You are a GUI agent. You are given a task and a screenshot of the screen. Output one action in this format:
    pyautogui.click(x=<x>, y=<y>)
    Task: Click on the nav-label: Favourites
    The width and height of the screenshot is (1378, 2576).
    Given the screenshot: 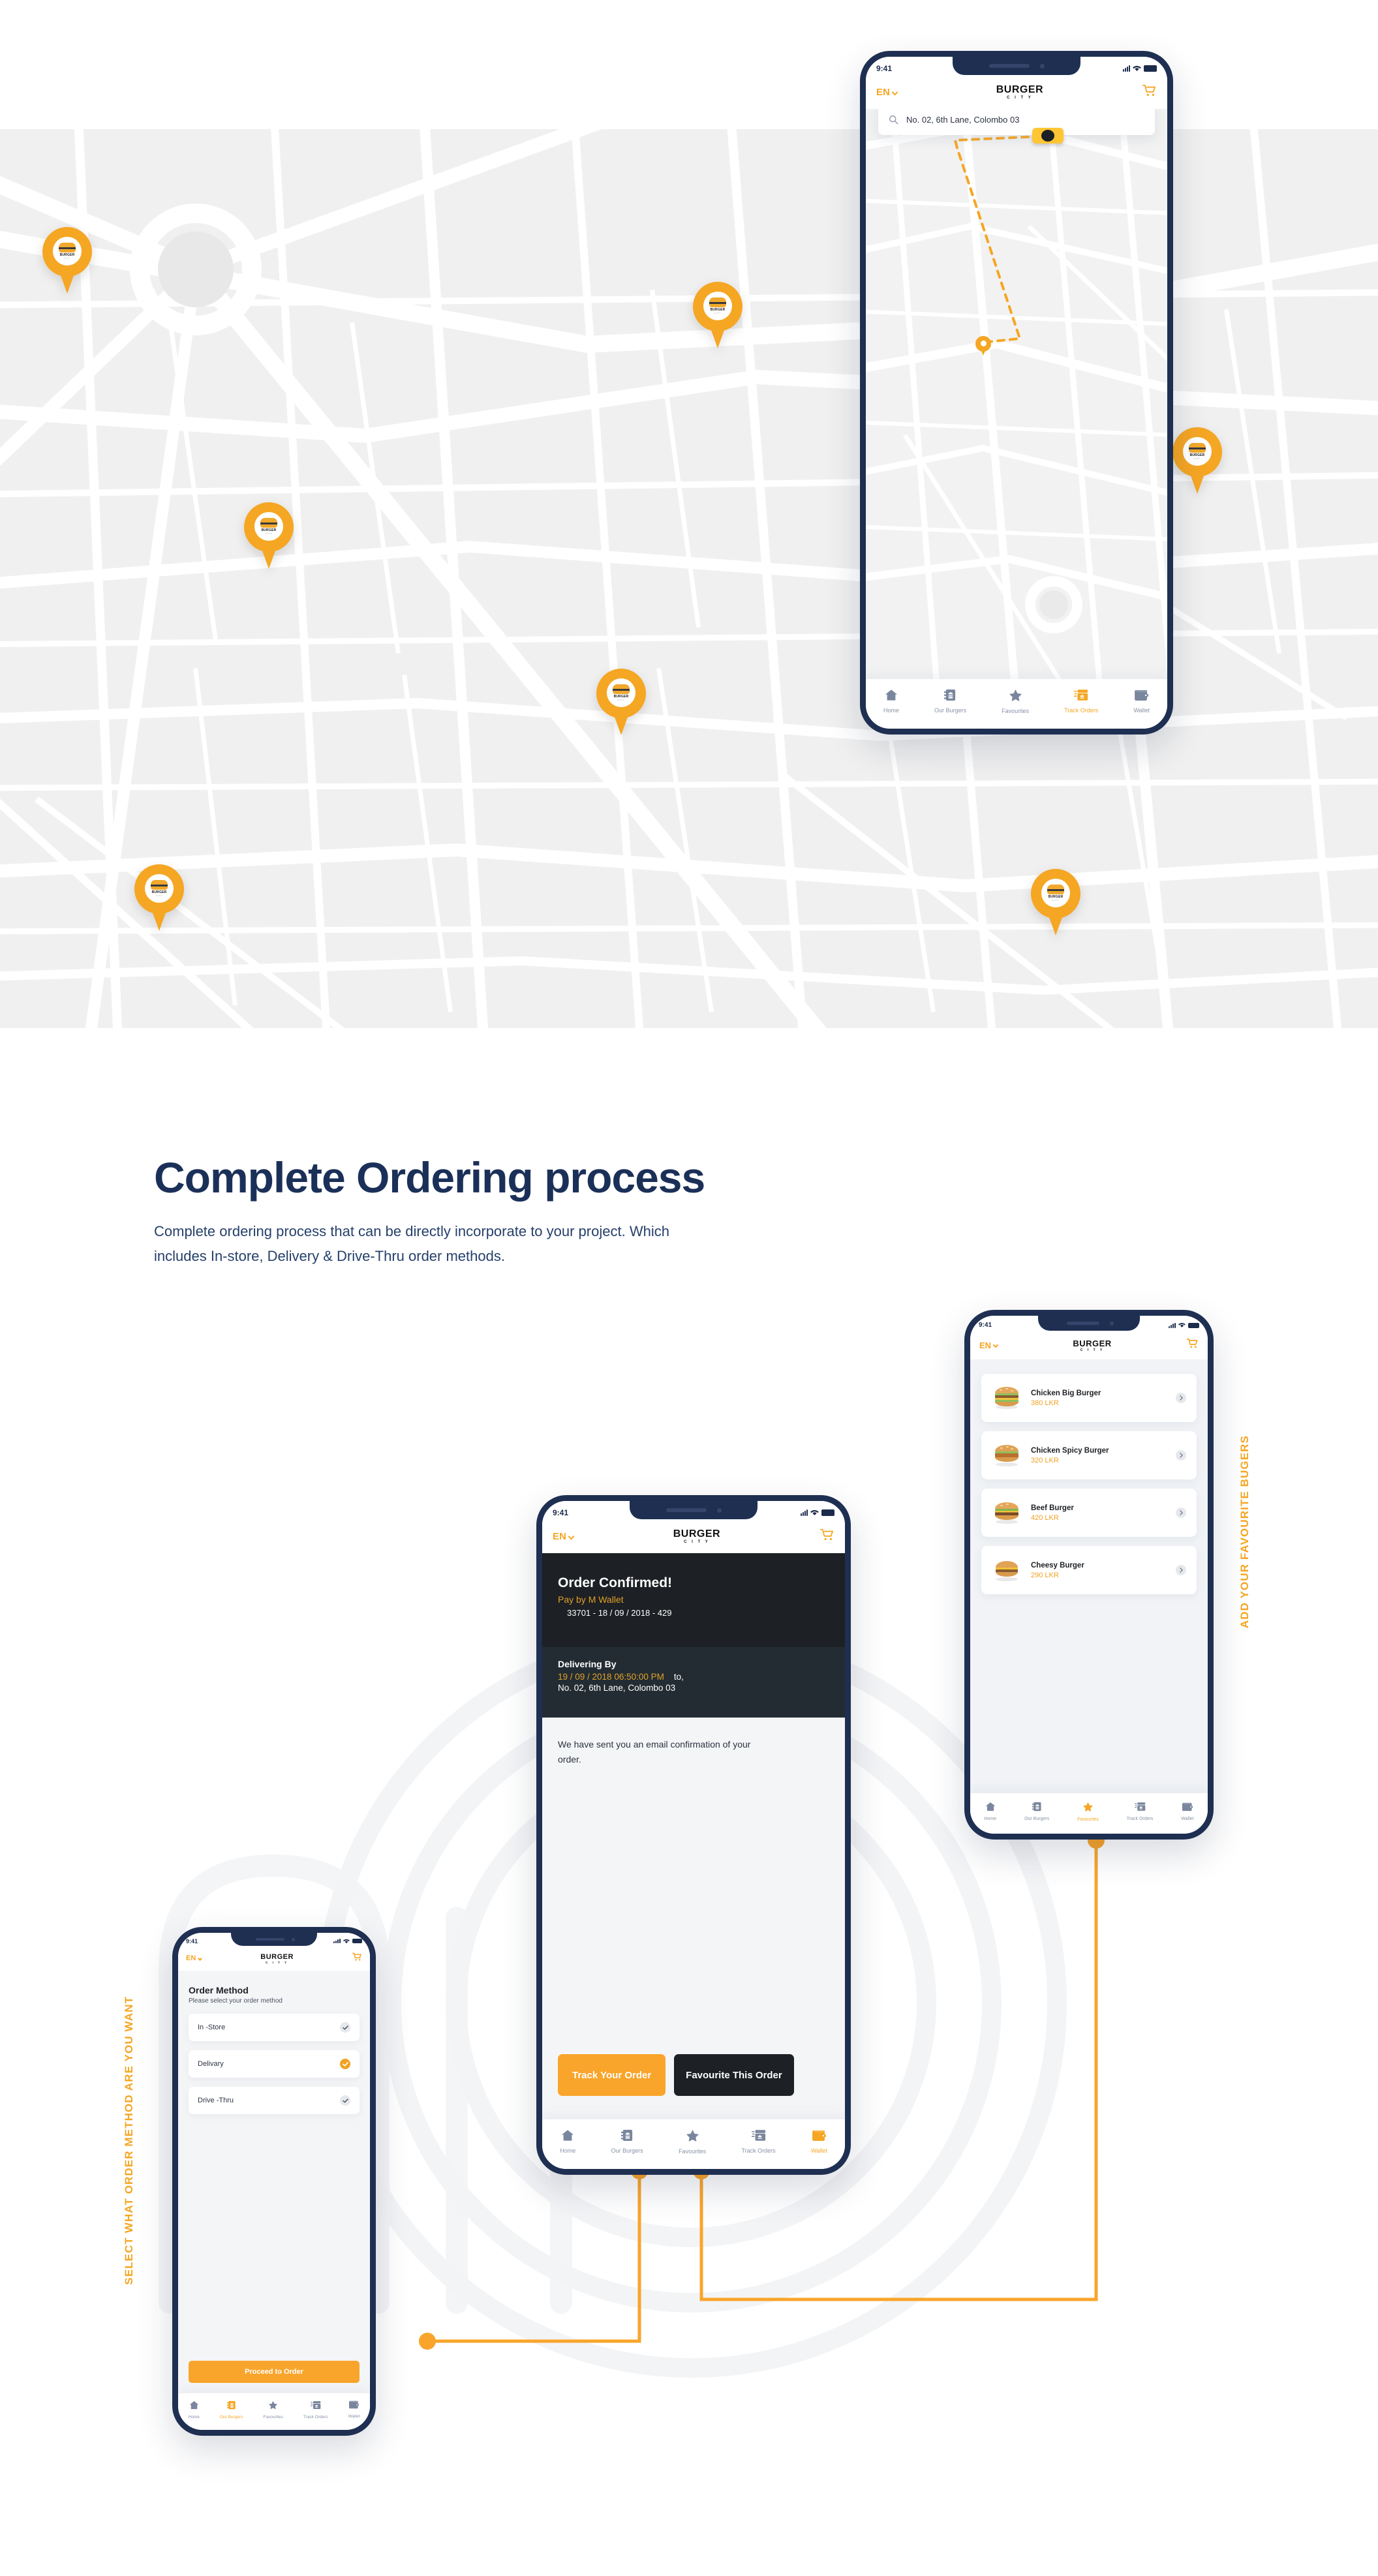 What is the action you would take?
    pyautogui.click(x=273, y=2417)
    